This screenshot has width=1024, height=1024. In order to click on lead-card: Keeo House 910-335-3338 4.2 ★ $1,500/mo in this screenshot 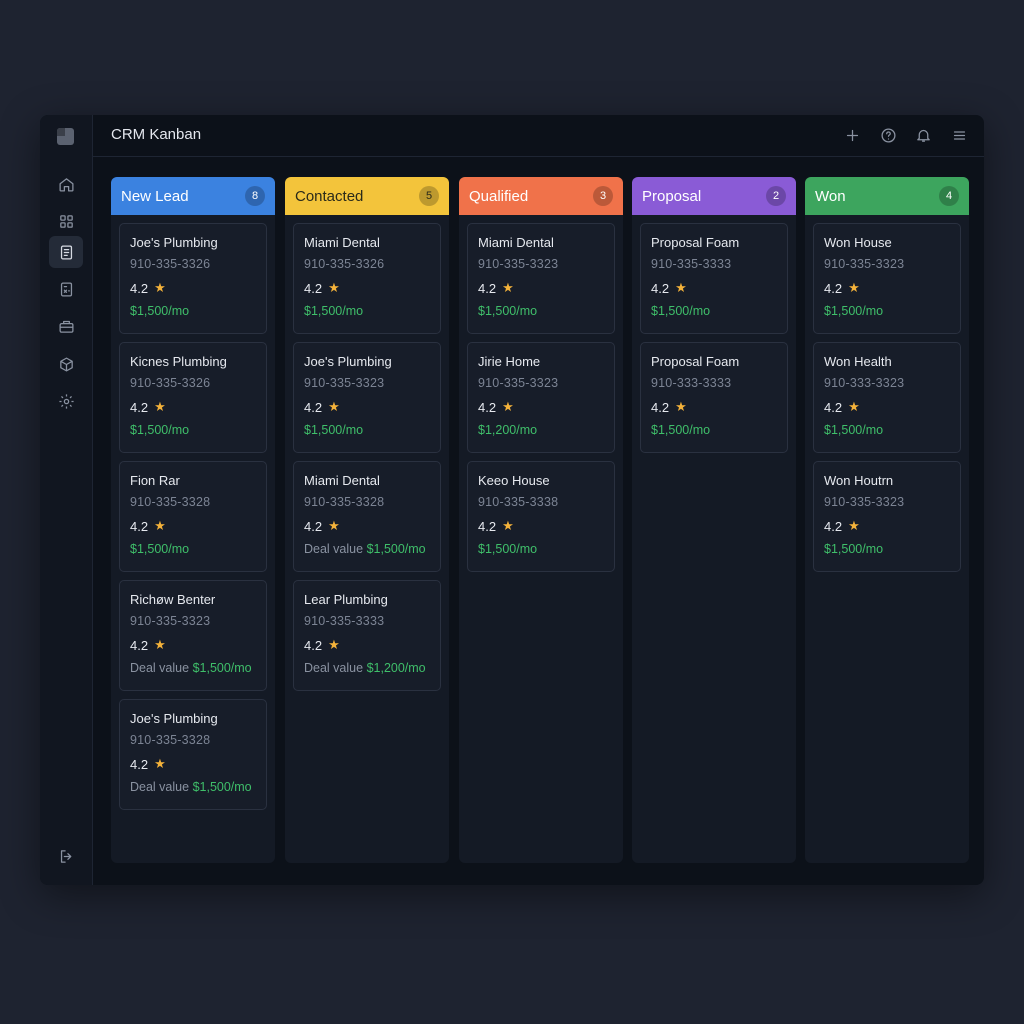, I will do `click(541, 516)`.